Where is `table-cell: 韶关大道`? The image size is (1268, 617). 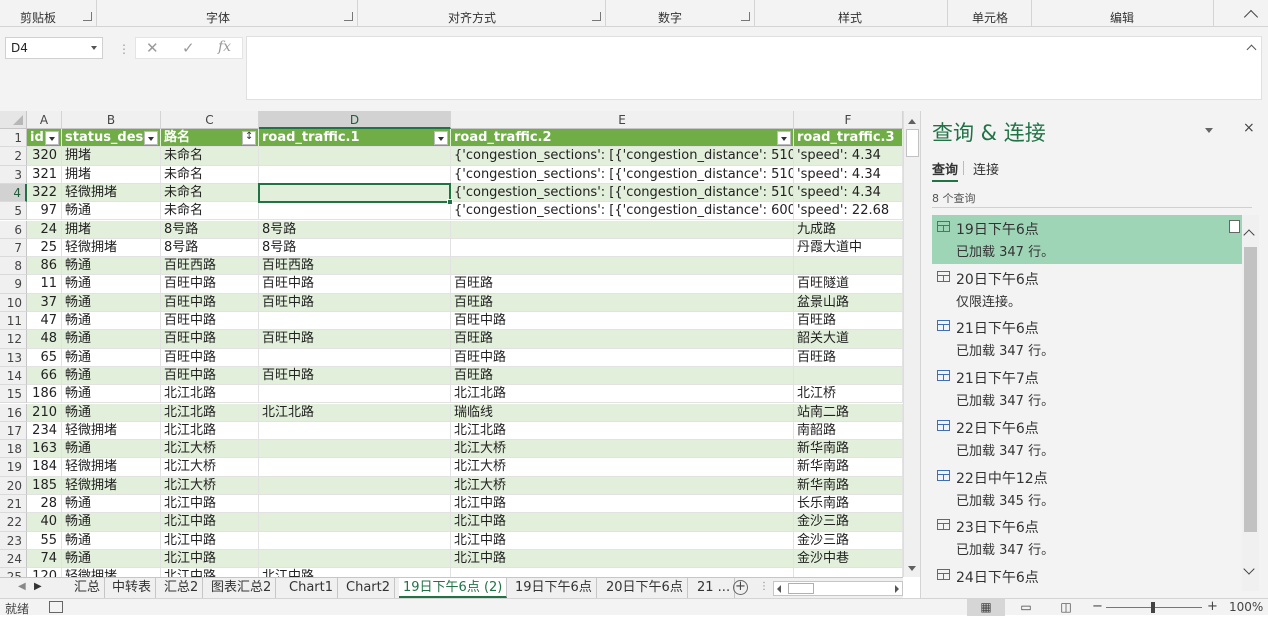
table-cell: 韶关大道 is located at coordinates (848, 339).